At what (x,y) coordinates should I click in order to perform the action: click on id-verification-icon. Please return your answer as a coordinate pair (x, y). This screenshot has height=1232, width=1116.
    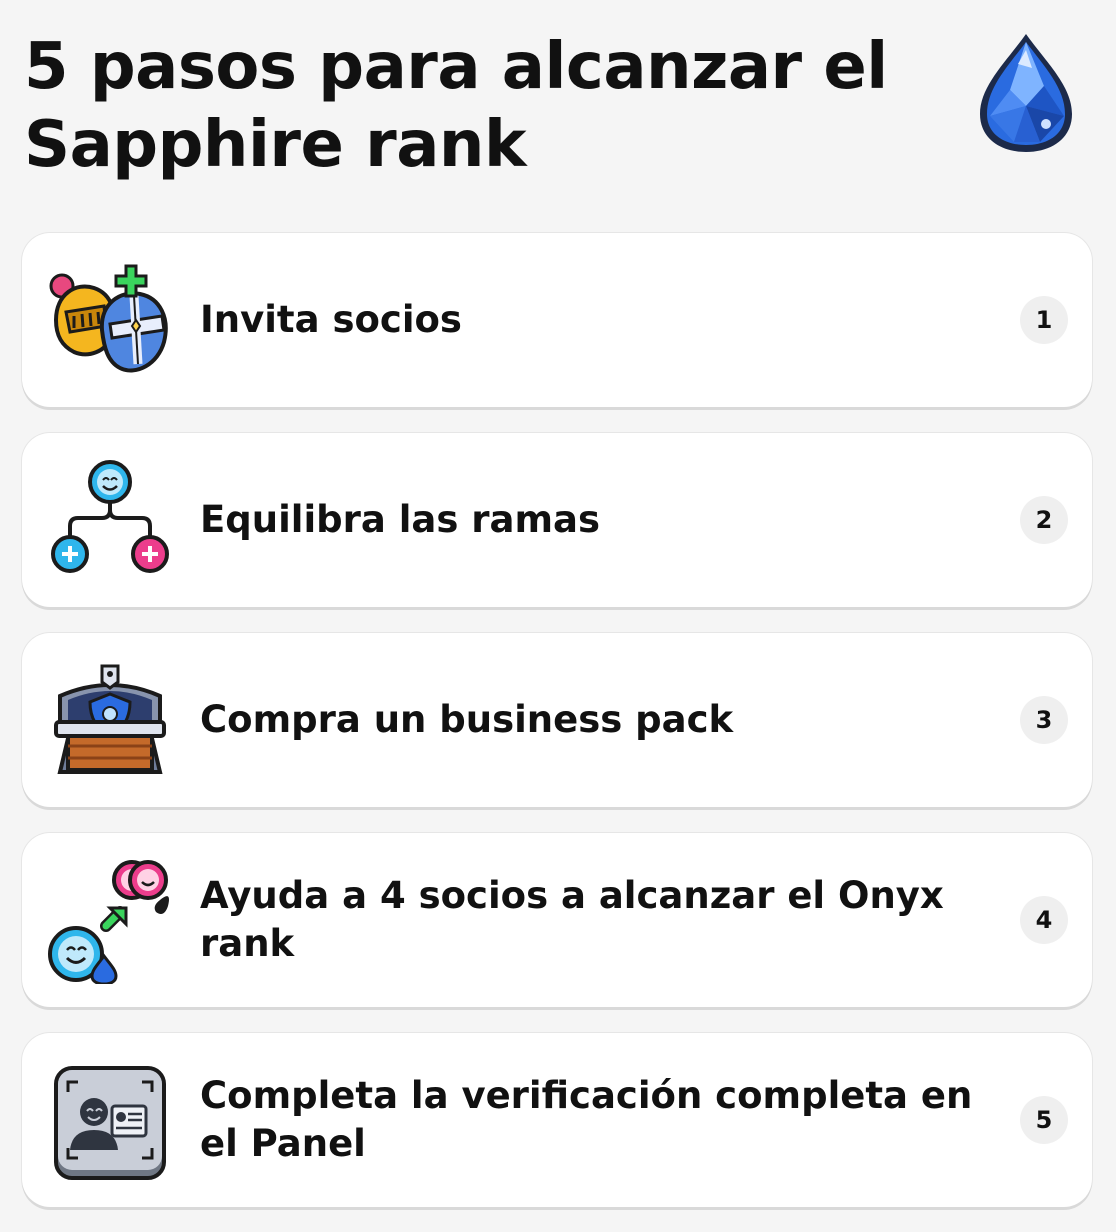
    Looking at the image, I should click on (110, 1123).